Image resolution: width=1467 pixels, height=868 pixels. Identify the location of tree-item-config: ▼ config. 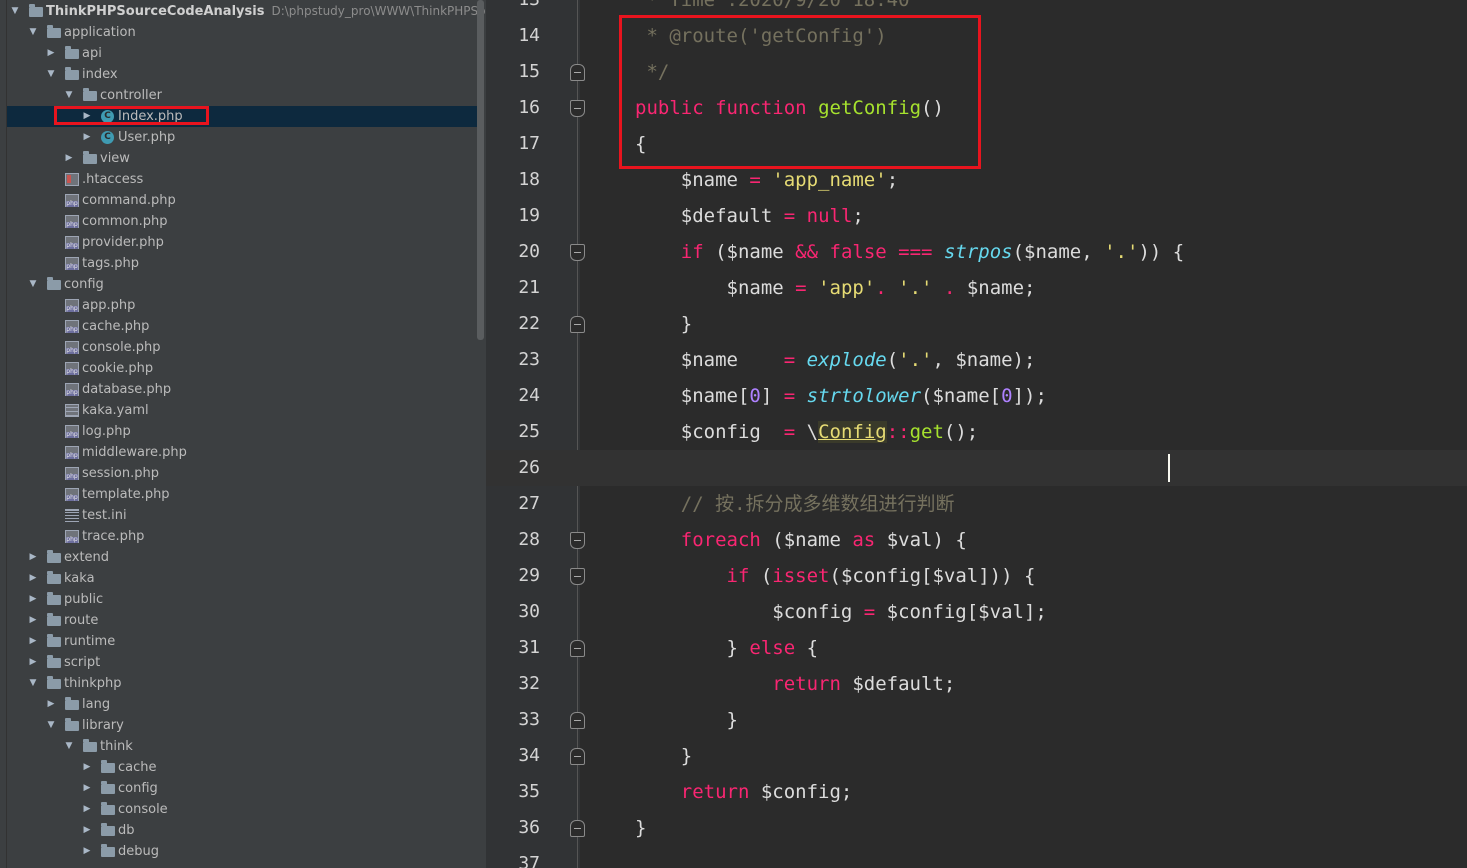
(242, 284).